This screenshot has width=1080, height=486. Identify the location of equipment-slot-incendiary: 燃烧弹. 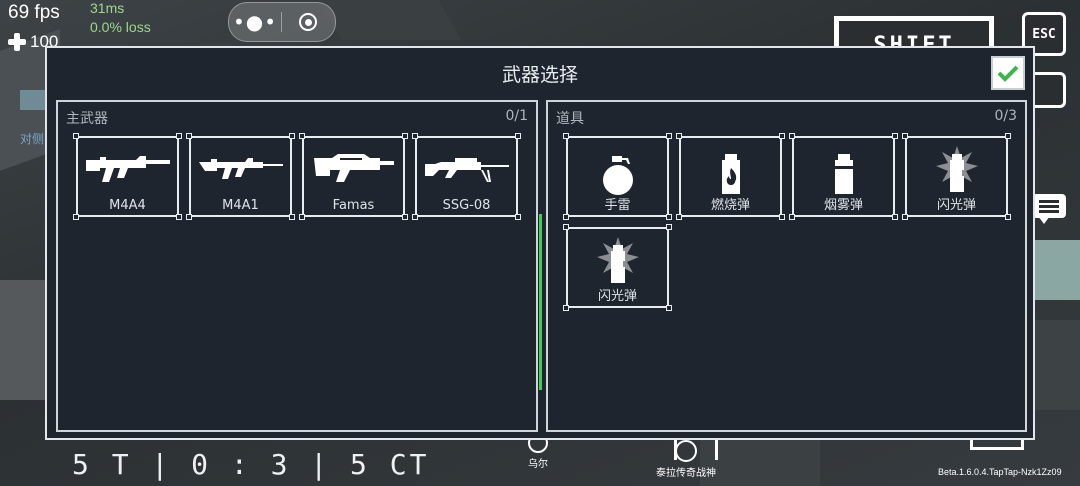
(730, 176).